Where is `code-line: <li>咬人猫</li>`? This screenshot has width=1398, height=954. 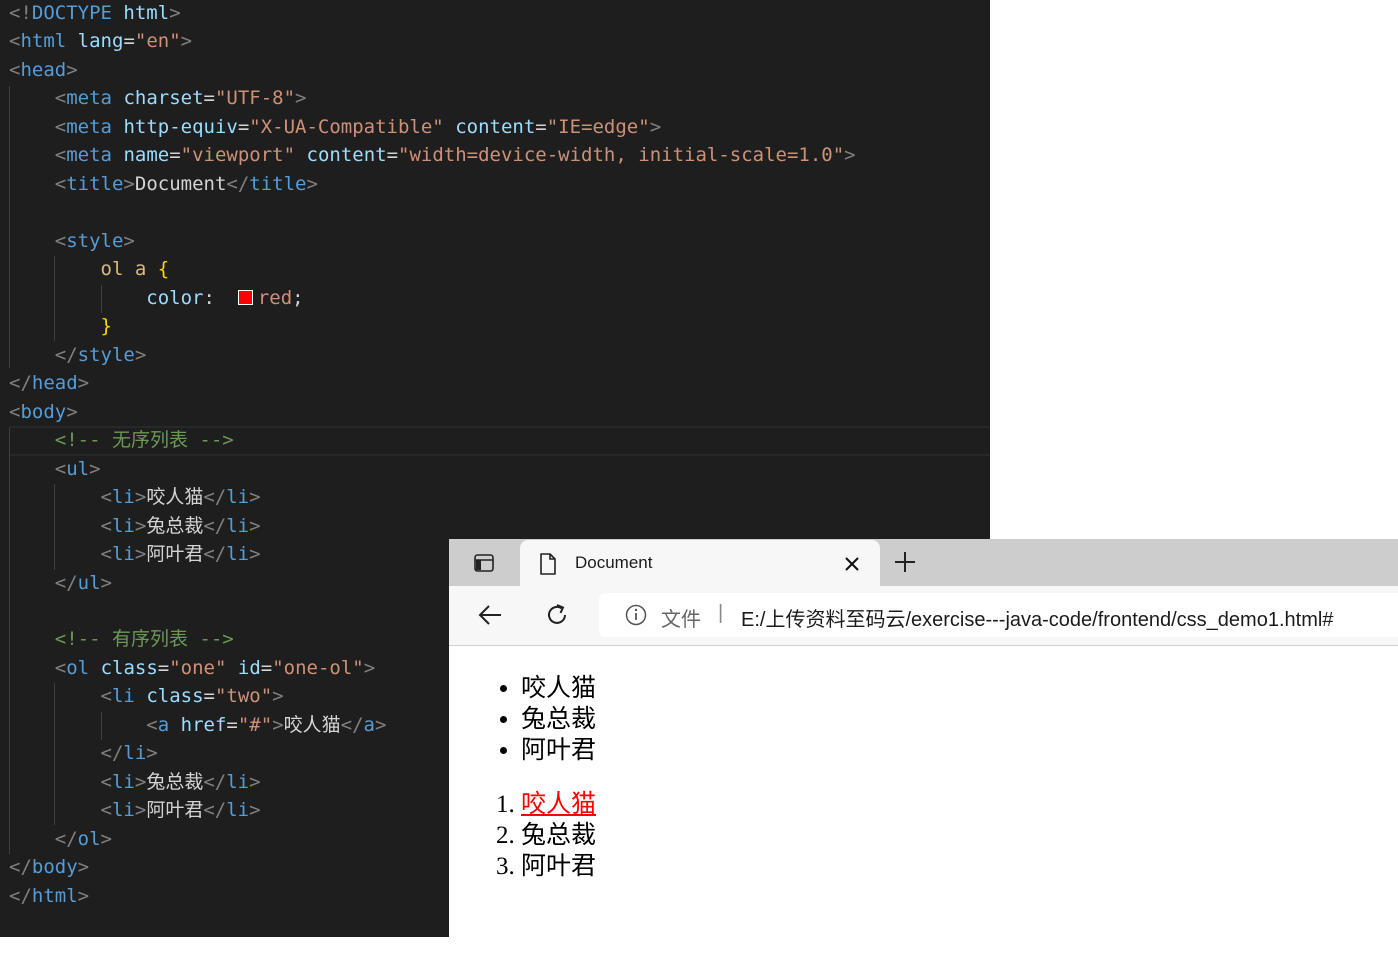 code-line: <li>咬人猫</li> is located at coordinates (180, 497).